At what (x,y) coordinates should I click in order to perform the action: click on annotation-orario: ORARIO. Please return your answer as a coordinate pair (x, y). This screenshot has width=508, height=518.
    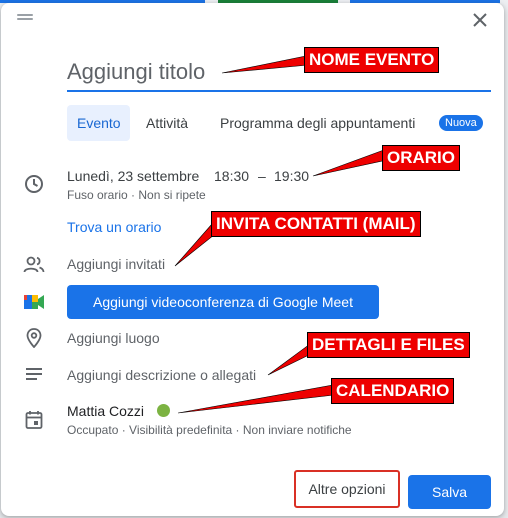
    Looking at the image, I should click on (421, 158).